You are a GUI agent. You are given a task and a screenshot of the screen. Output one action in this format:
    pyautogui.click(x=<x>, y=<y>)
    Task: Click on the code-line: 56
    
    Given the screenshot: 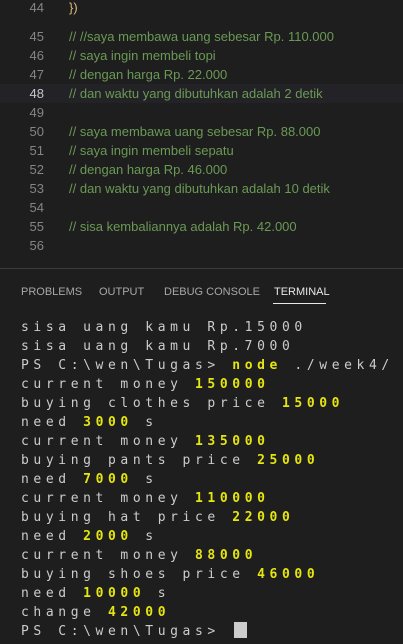 What is the action you would take?
    pyautogui.click(x=201, y=245)
    